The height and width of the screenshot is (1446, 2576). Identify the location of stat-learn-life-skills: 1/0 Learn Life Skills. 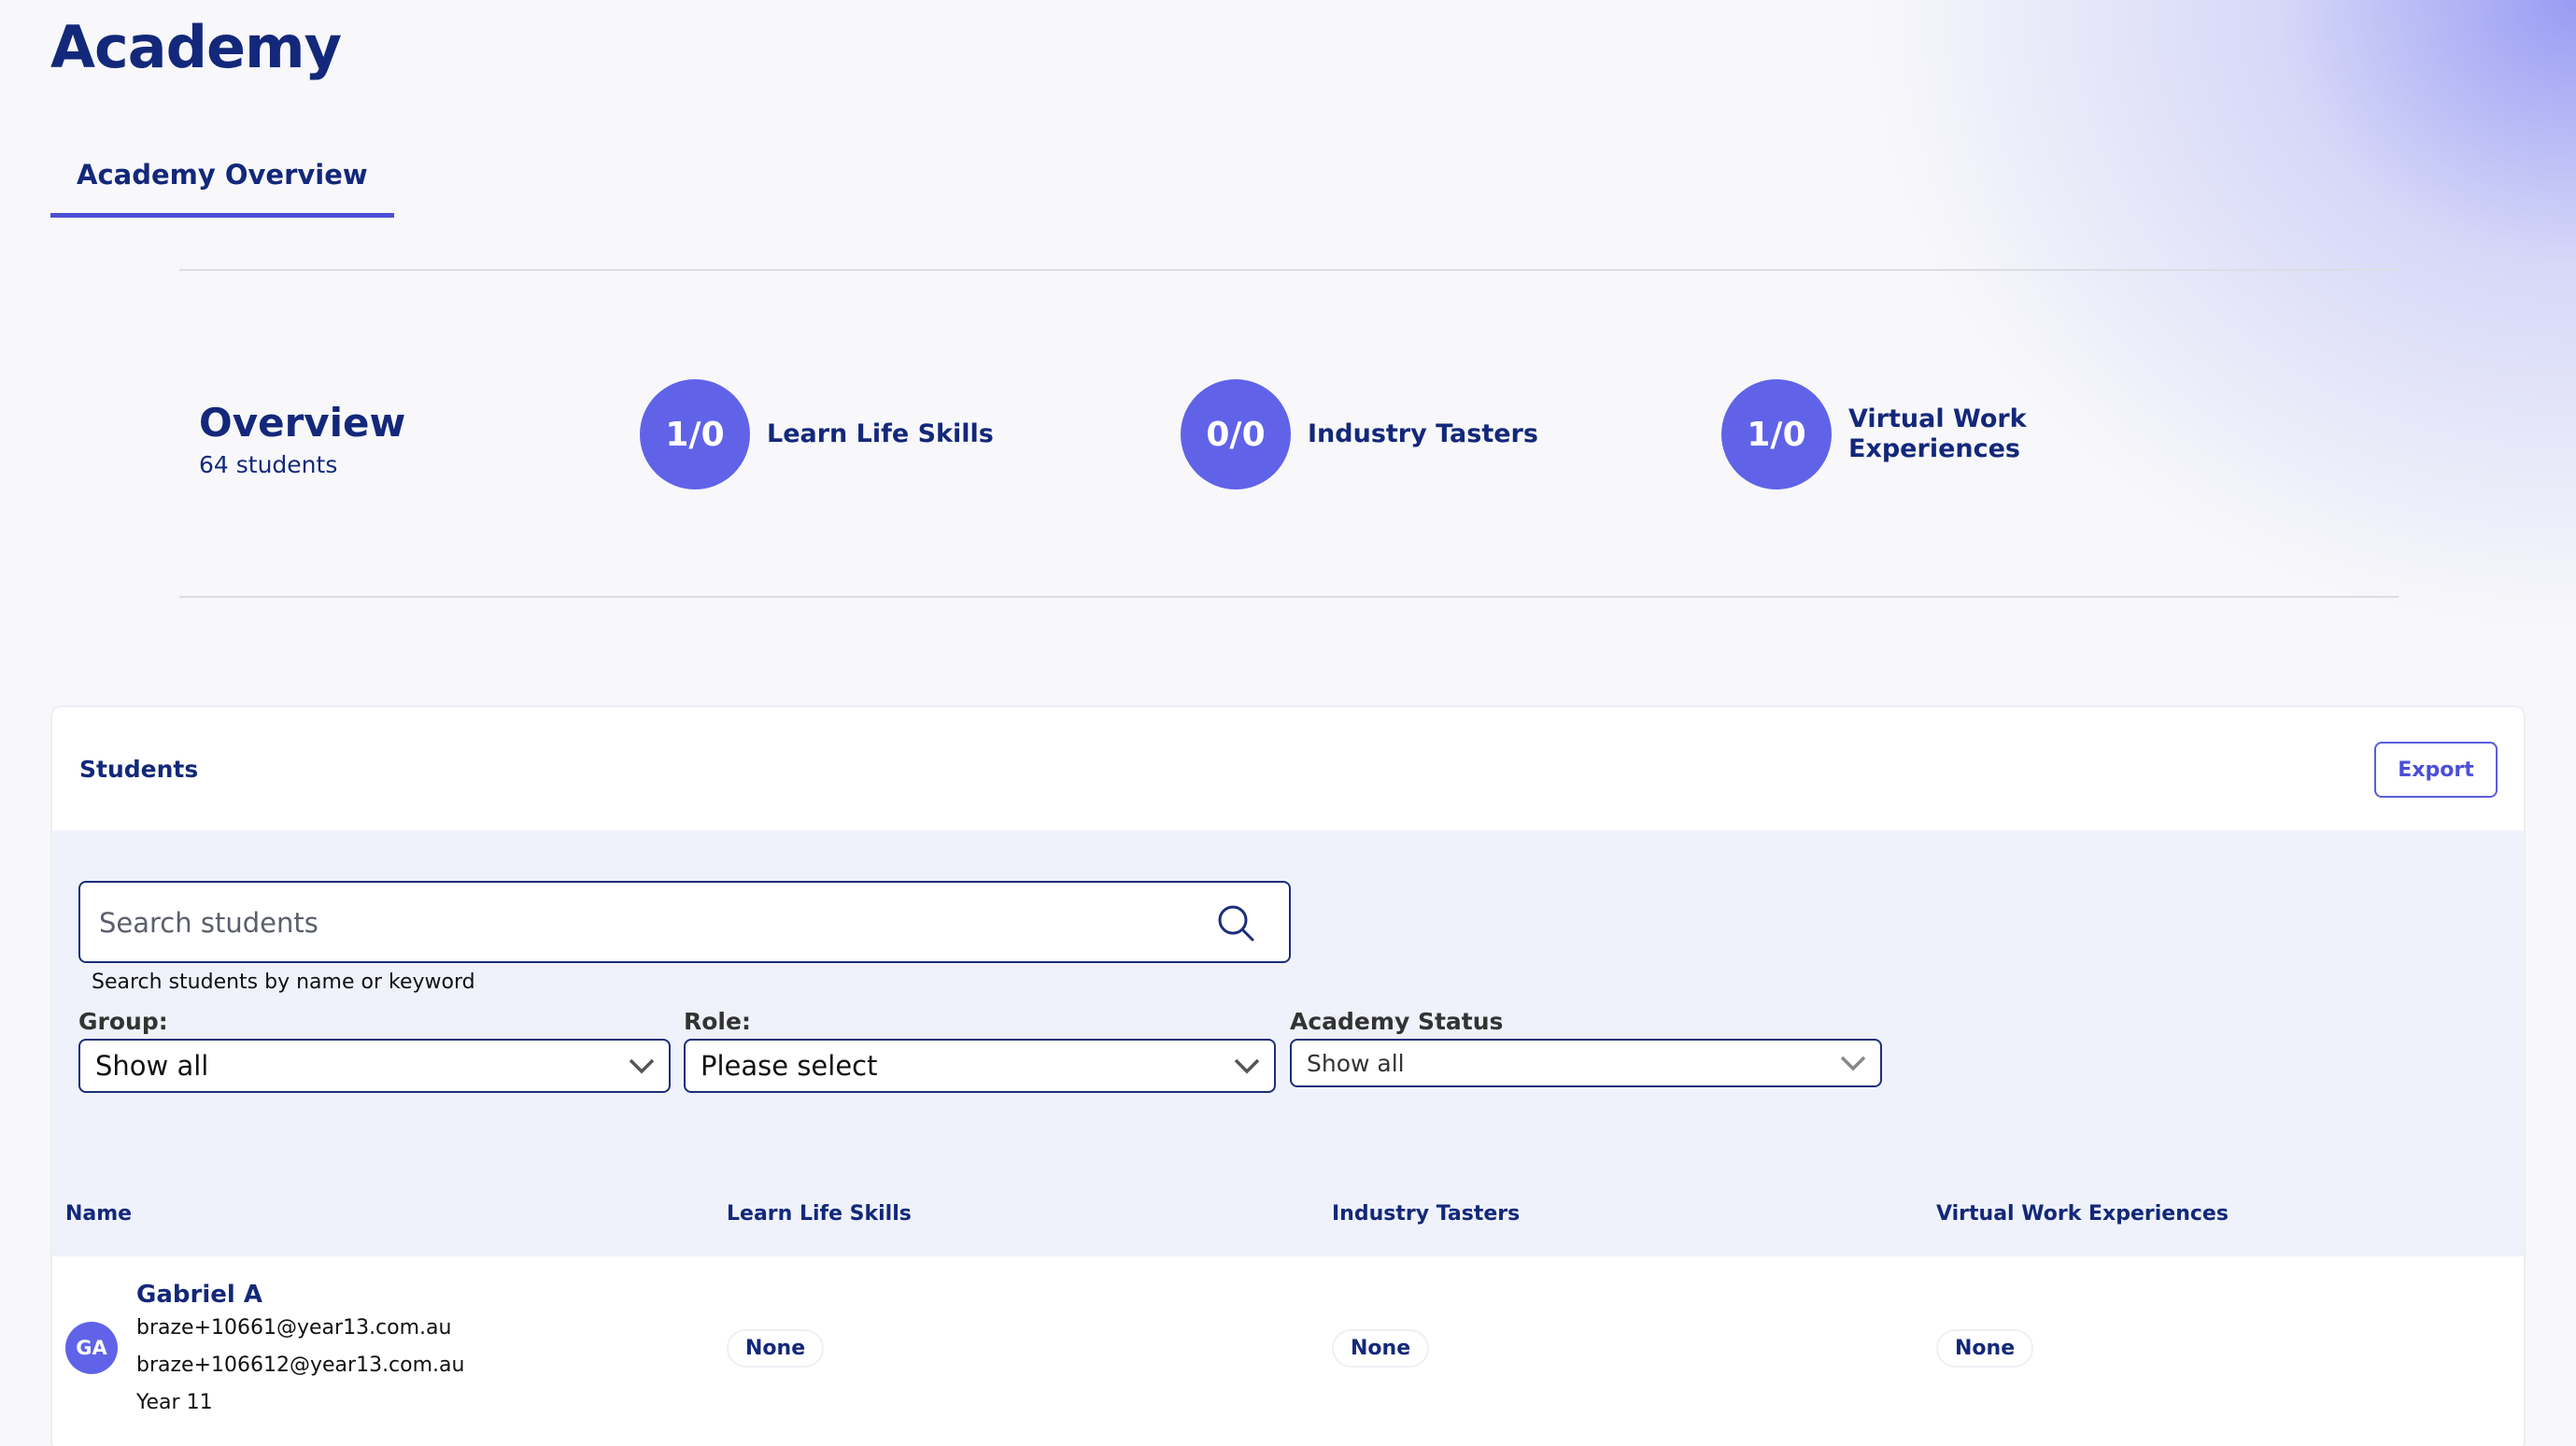
(817, 434).